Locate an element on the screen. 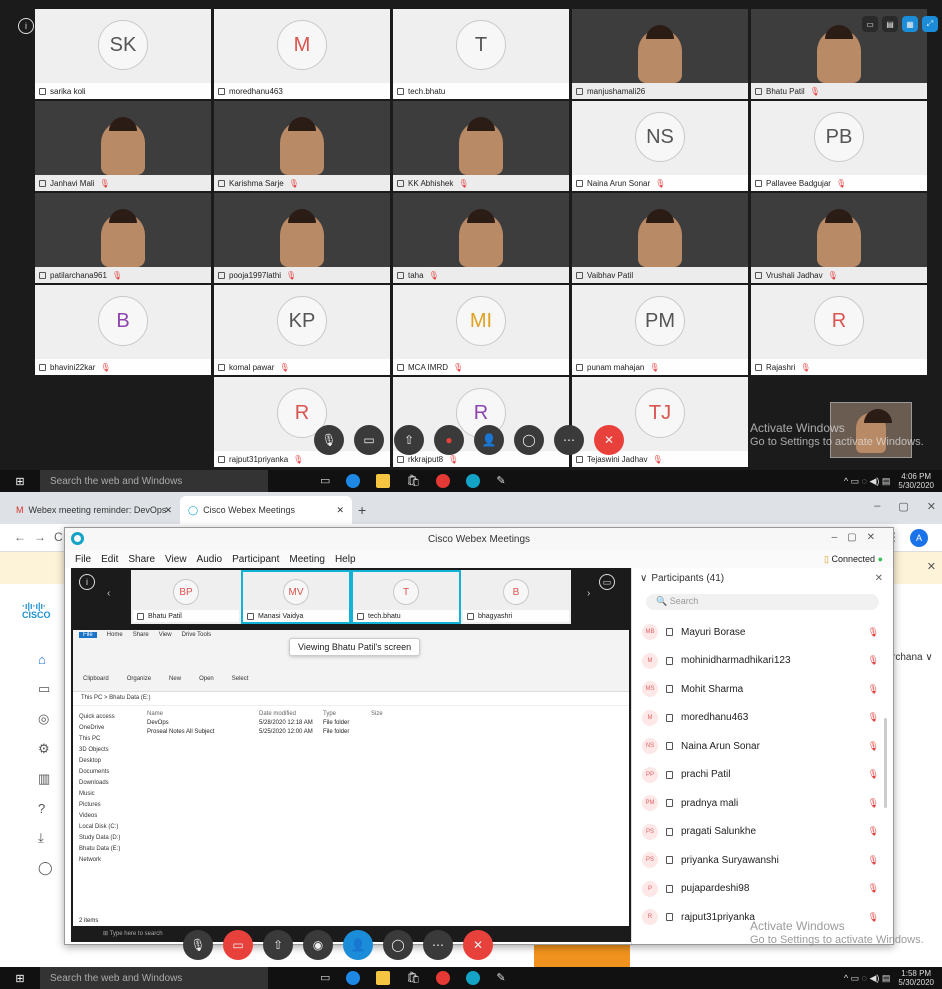  tab-gmail: M Webex meeting reminder: DevOps ✕ is located at coordinates (94, 510).